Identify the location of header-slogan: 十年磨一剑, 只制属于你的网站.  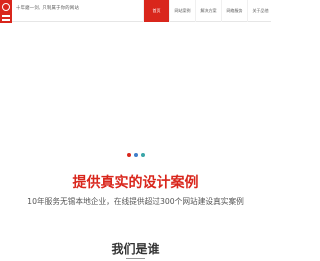
(48, 8).